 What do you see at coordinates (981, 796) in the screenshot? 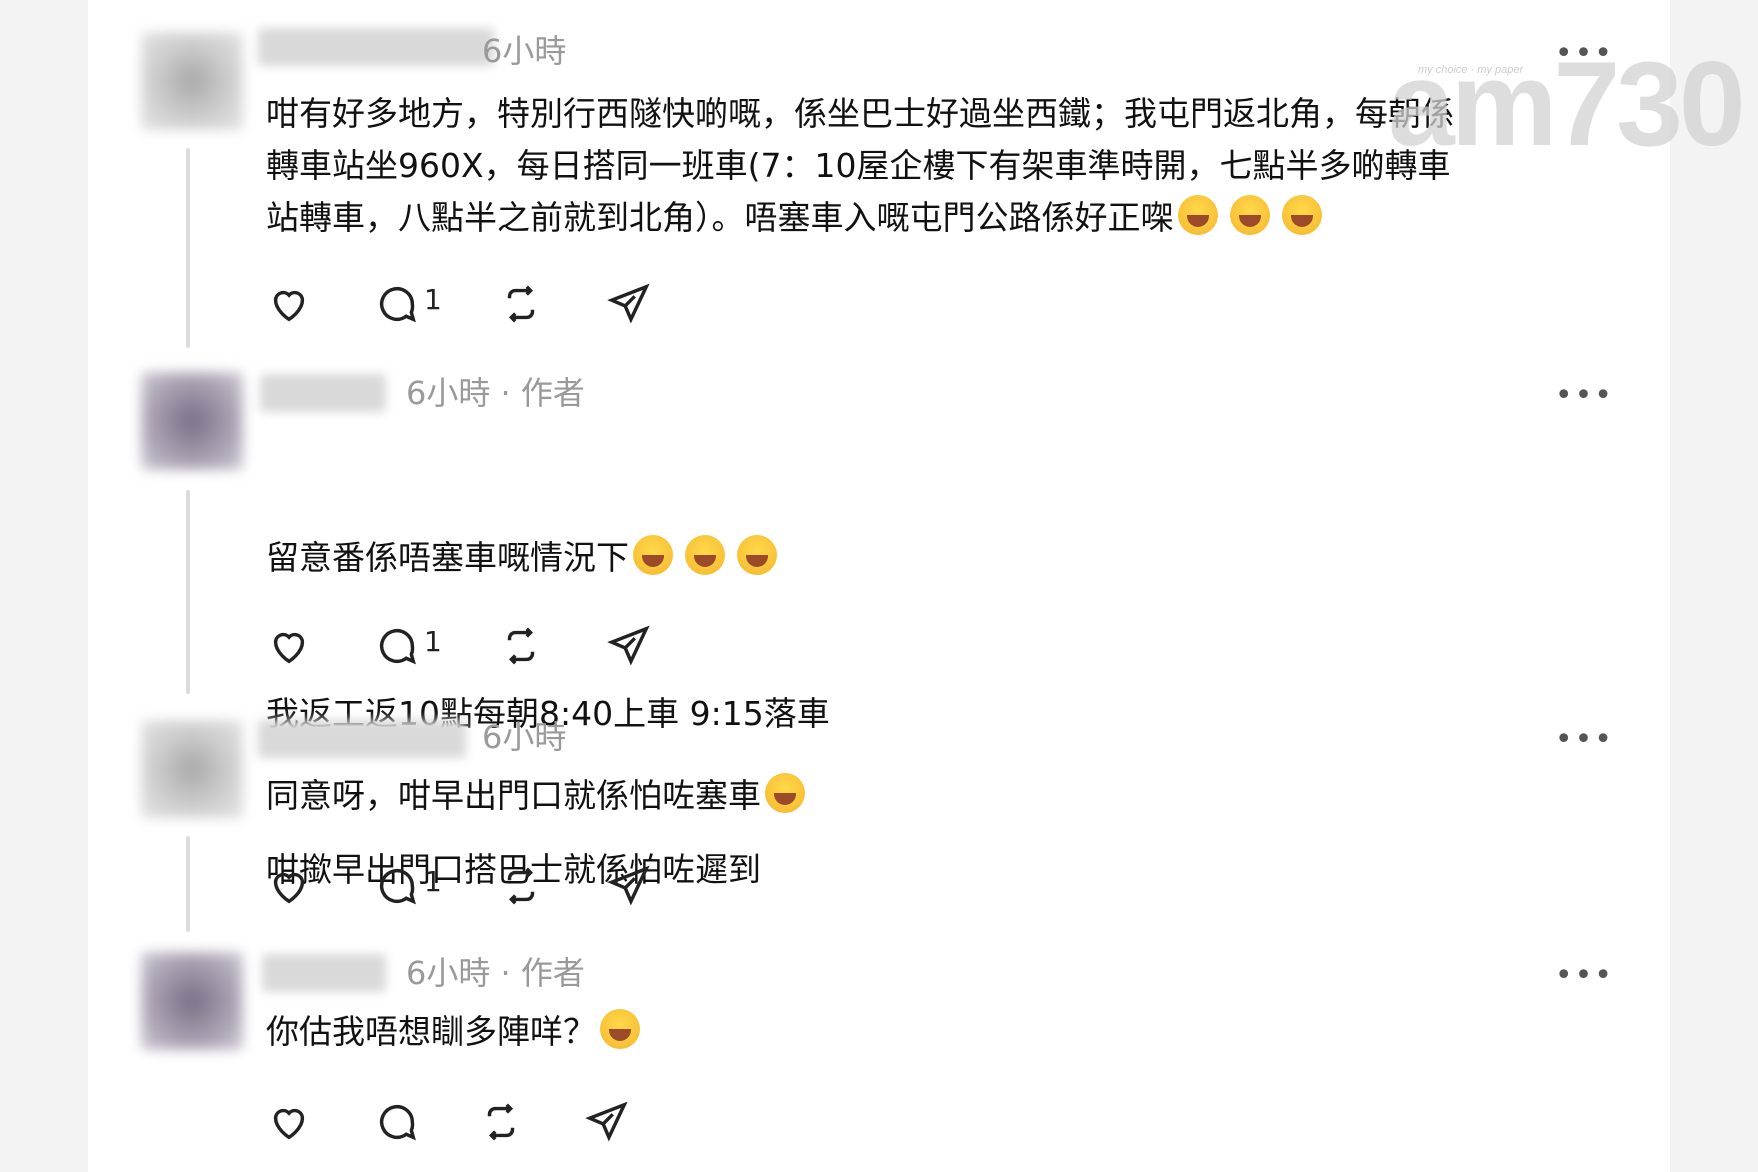
I see `post-text: 同意呀，咁早出門口就係怕咗塞車` at bounding box center [981, 796].